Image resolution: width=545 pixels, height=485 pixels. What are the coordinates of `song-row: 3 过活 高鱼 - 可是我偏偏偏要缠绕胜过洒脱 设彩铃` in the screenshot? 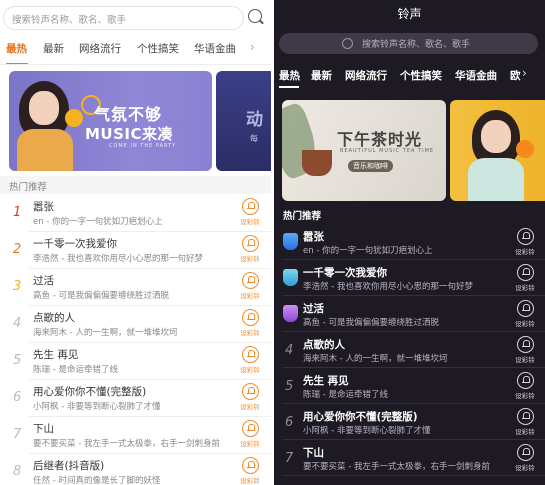 It's located at (135, 287).